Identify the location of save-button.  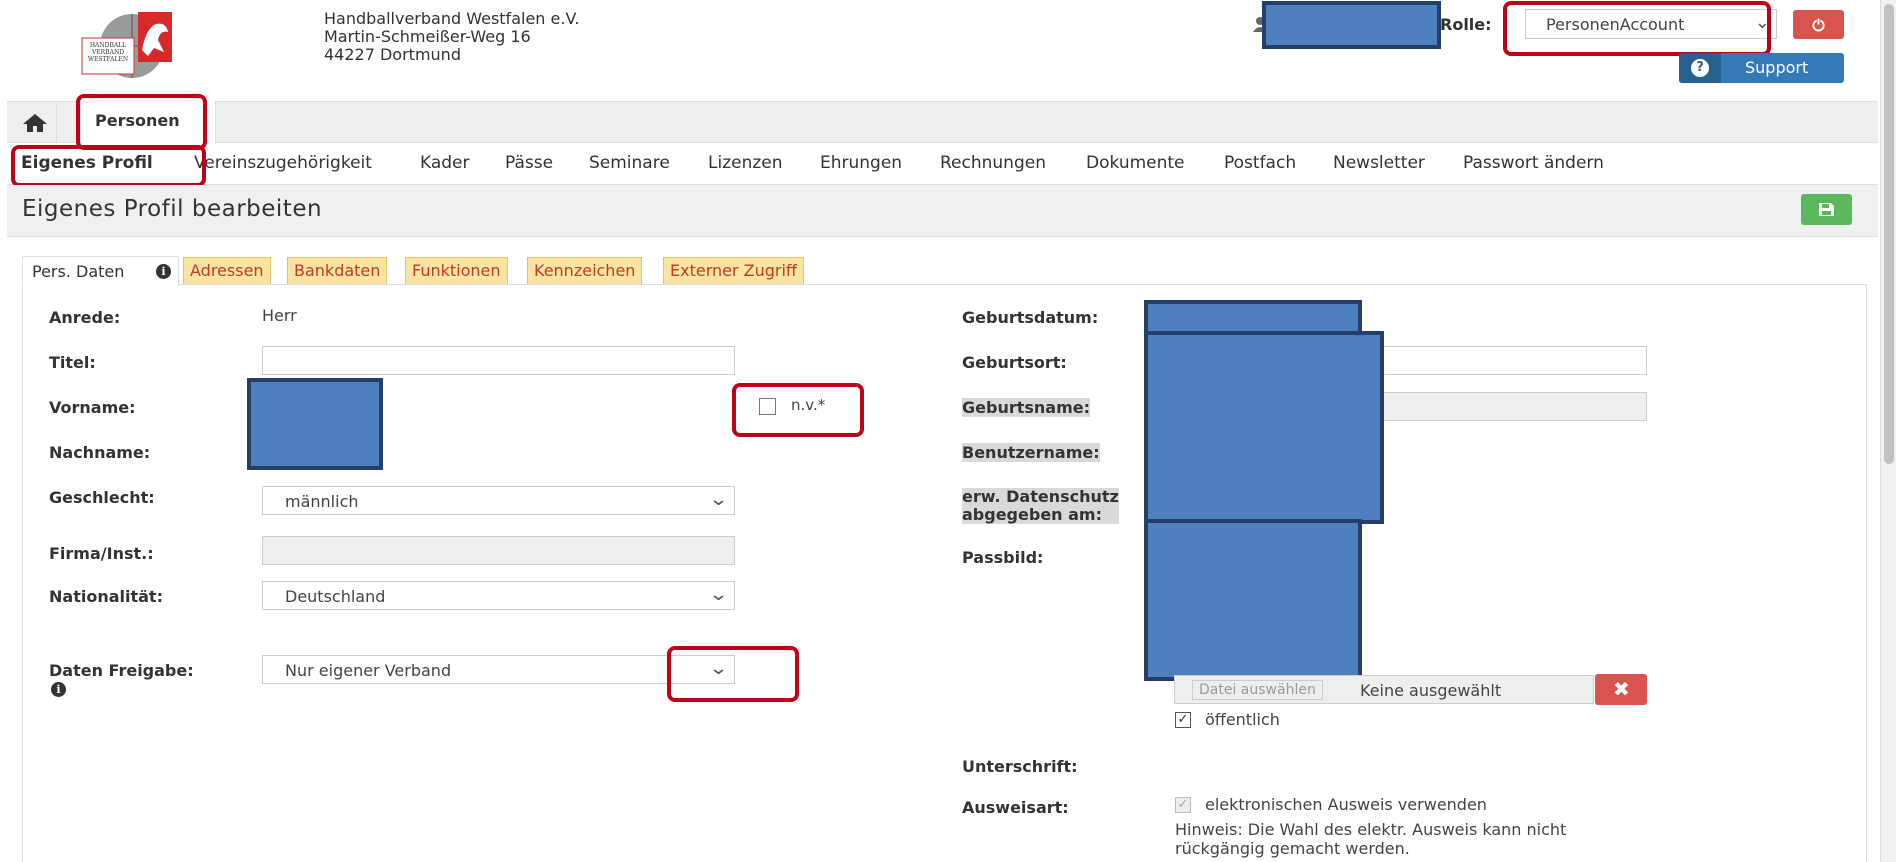
(1826, 209).